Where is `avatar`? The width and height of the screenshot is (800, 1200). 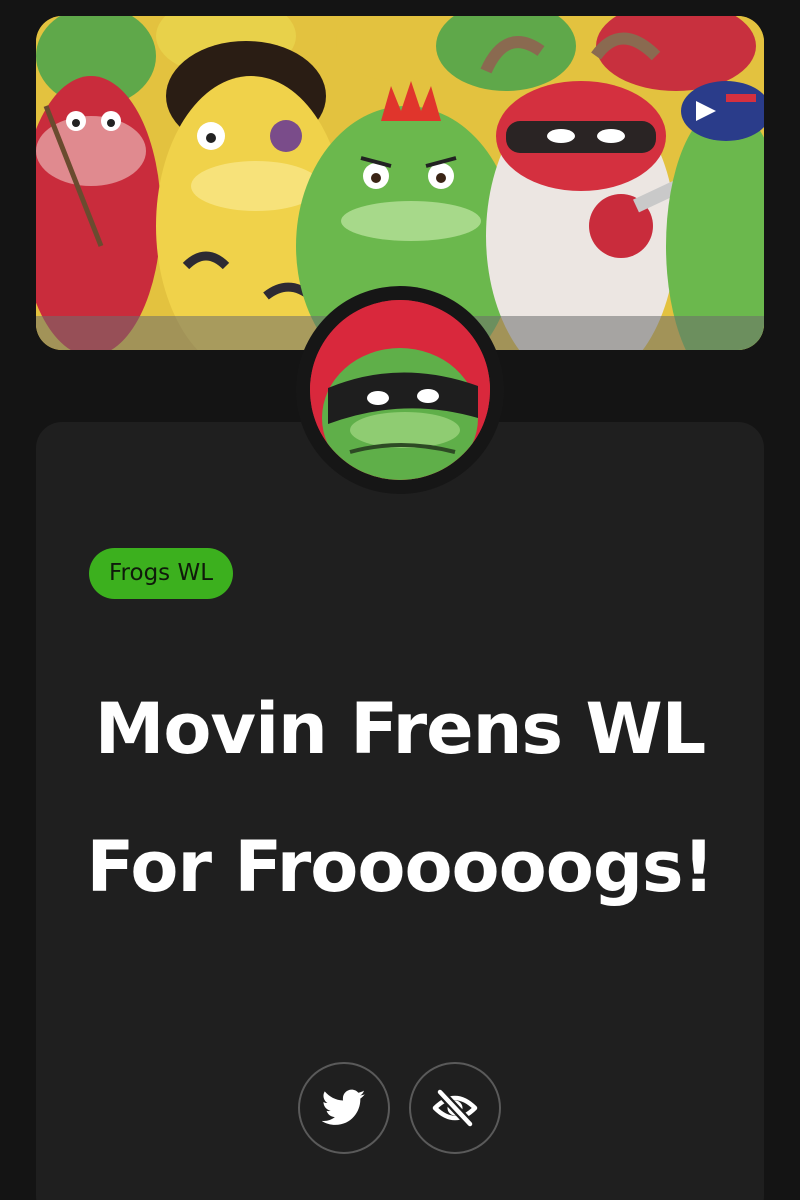 avatar is located at coordinates (400, 390).